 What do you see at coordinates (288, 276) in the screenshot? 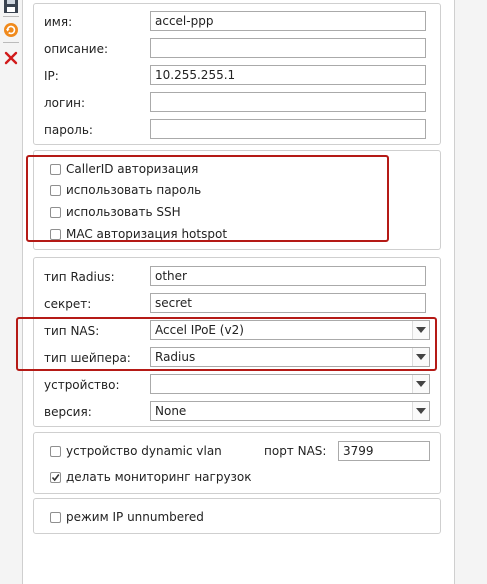
I see `radius-type-input` at bounding box center [288, 276].